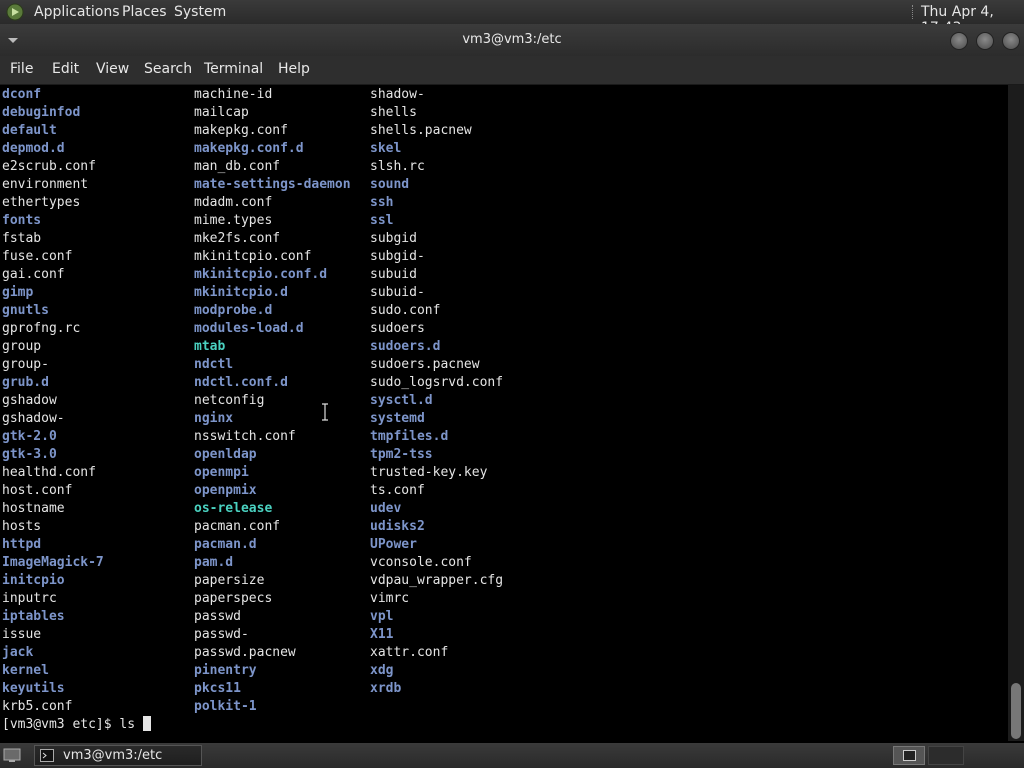 The image size is (1024, 768). Describe the element at coordinates (386, 508) in the screenshot. I see `listing-entry: udev` at that location.